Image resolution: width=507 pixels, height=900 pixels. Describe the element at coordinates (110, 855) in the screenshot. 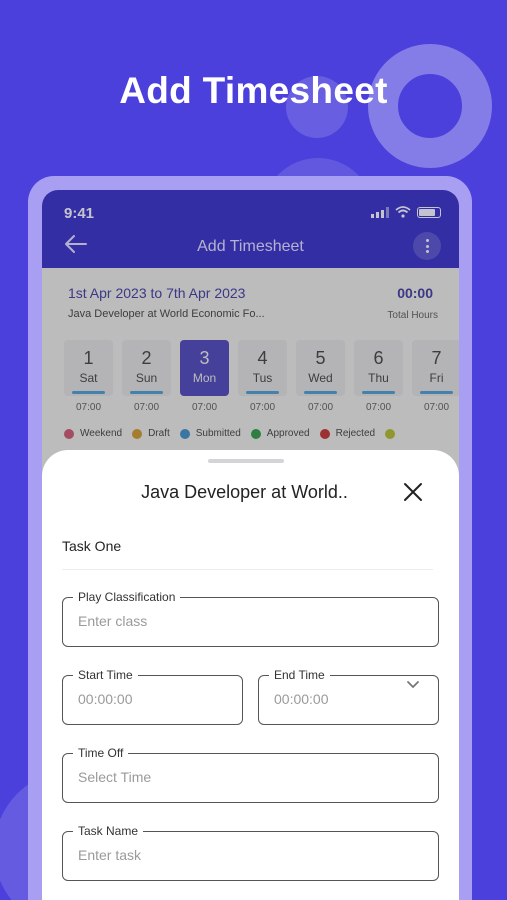

I see `field-placeholder: Enter task` at that location.